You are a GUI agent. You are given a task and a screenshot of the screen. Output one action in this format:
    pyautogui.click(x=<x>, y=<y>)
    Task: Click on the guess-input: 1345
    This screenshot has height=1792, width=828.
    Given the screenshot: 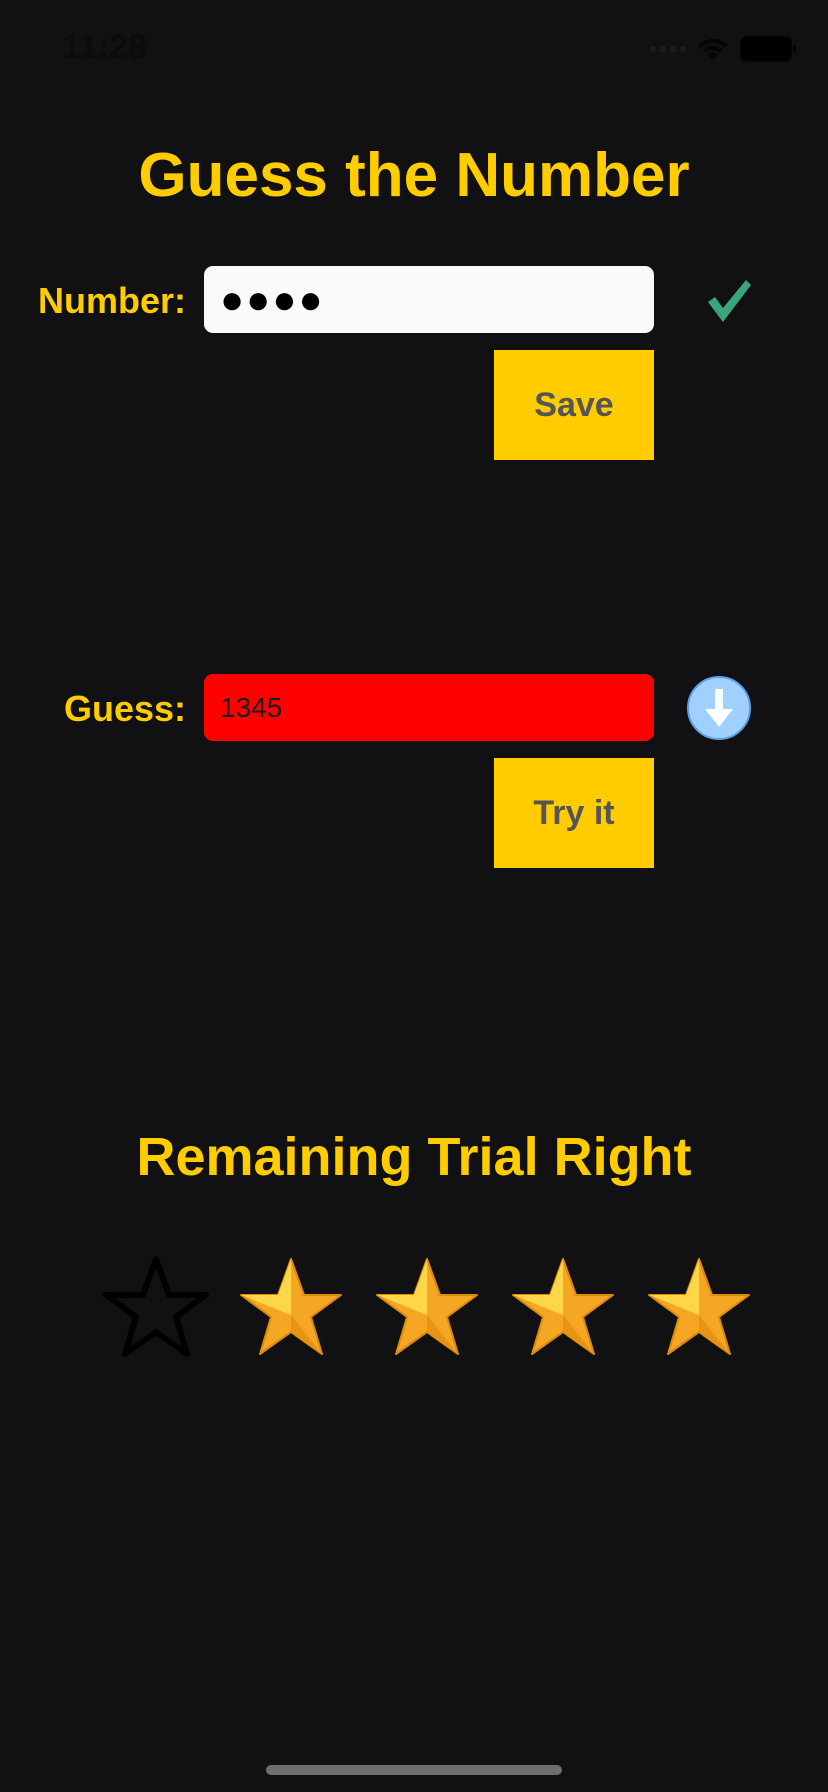 What is the action you would take?
    pyautogui.click(x=429, y=707)
    